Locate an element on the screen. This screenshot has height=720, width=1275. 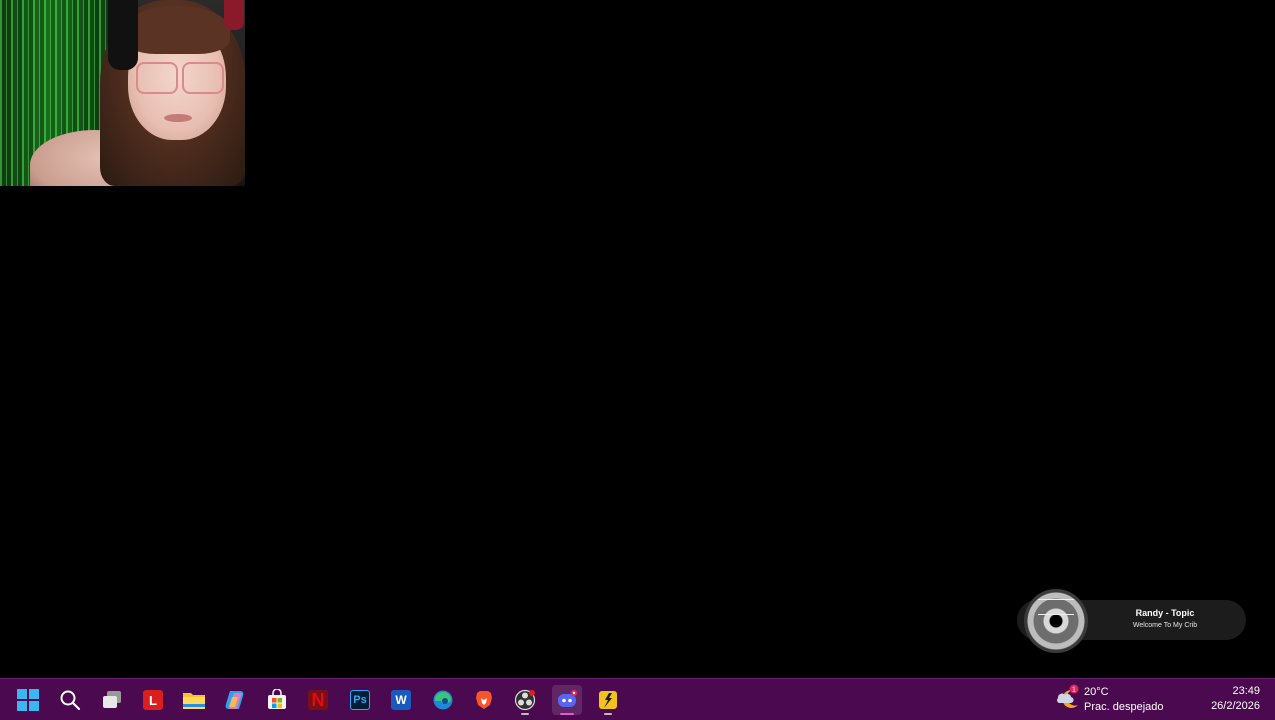
search-icon is located at coordinates (70, 700).